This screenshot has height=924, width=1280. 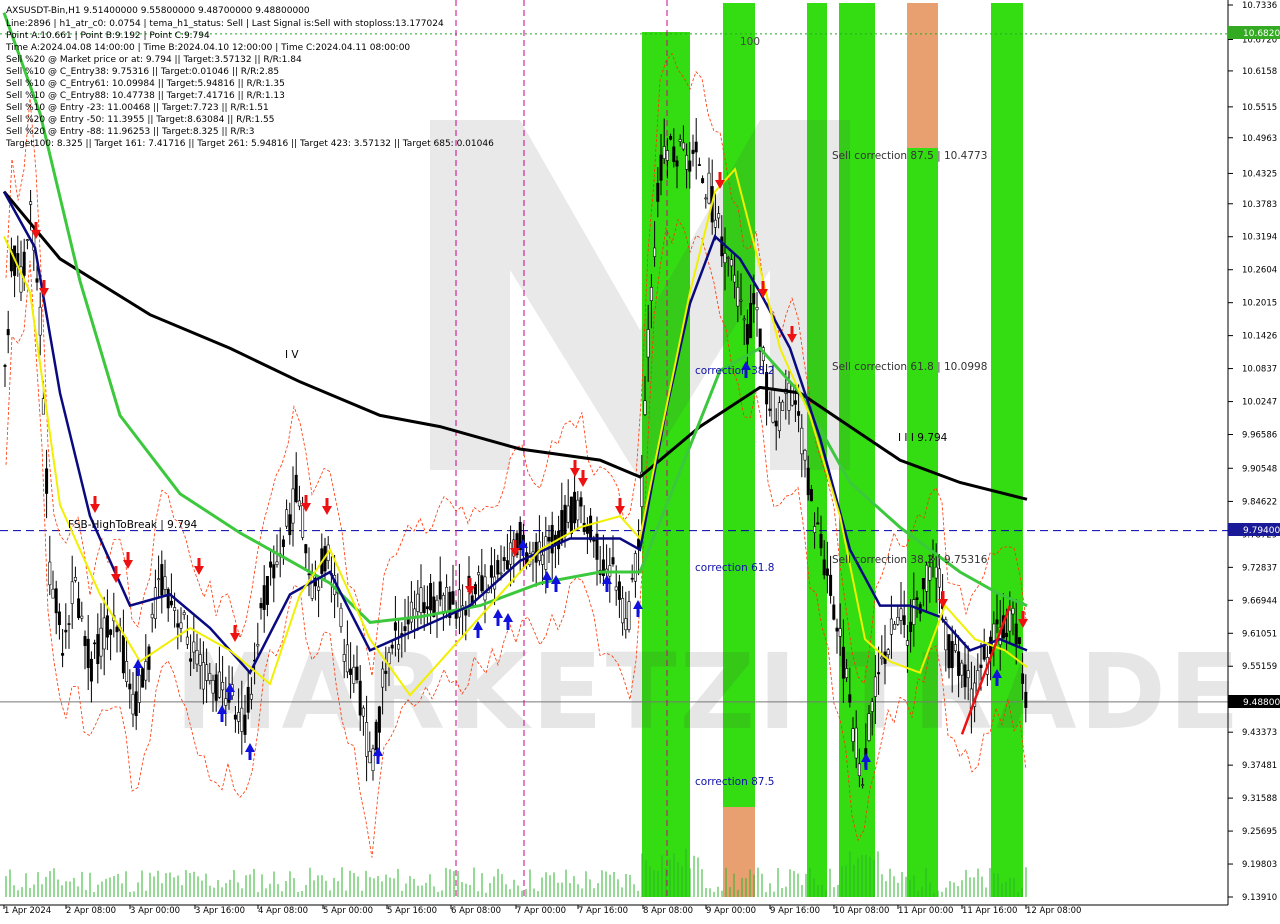 I want to click on sell-correction-875-label: Sell correction 87.5 | 10.4773, so click(x=909, y=156).